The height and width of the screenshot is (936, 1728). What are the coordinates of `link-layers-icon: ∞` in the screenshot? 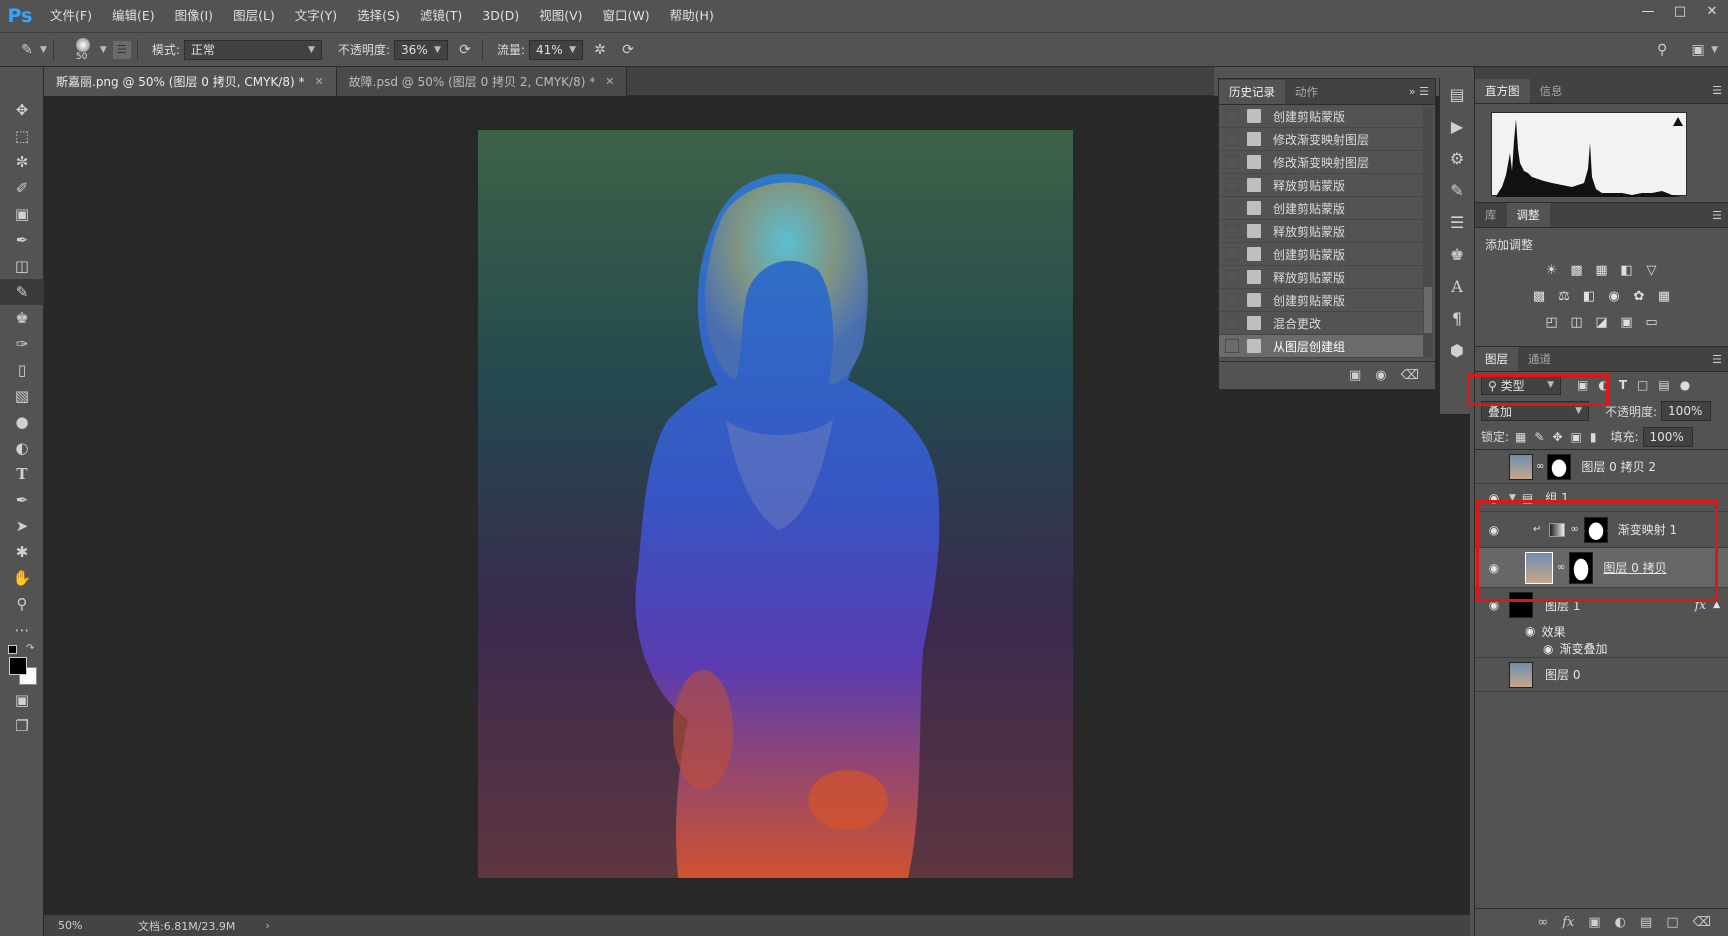 It's located at (1542, 922).